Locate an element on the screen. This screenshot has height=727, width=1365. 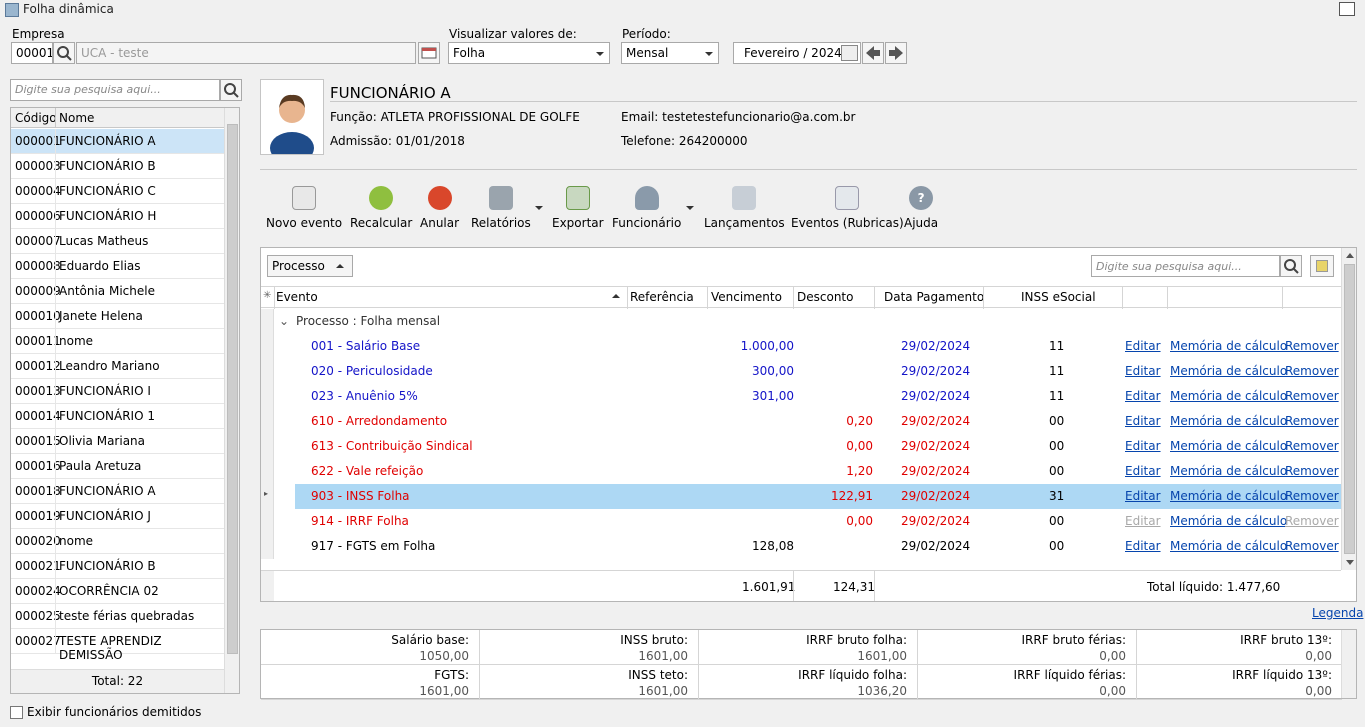
employee-row: 000021 FUNCIONÁRIO B is located at coordinates (117, 566).